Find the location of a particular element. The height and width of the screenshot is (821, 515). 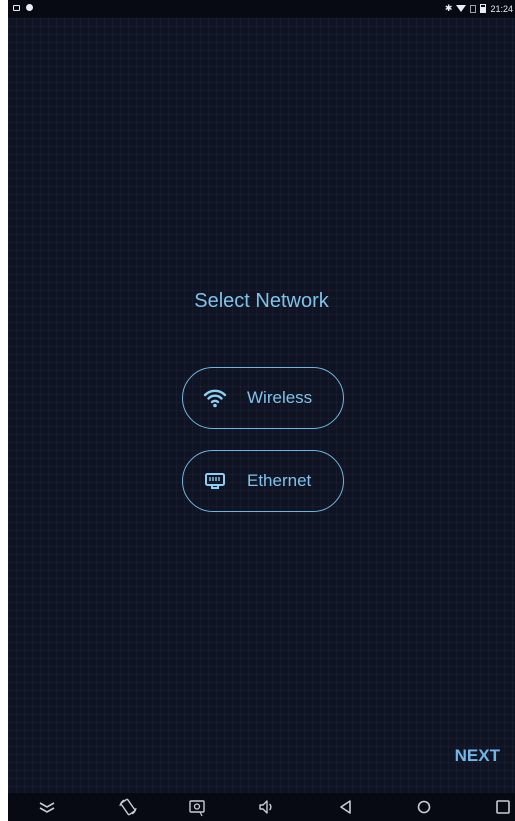

back-icon is located at coordinates (346, 807).